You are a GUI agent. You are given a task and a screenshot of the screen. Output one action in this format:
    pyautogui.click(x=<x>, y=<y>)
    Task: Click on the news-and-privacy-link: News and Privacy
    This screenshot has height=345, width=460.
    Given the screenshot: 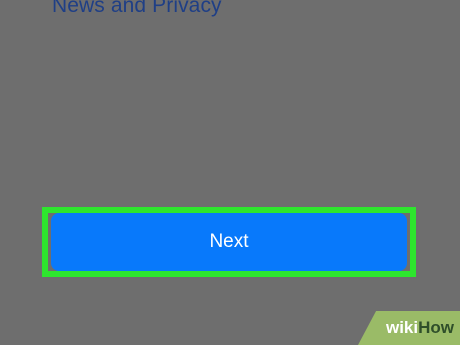 What is the action you would take?
    pyautogui.click(x=137, y=9)
    